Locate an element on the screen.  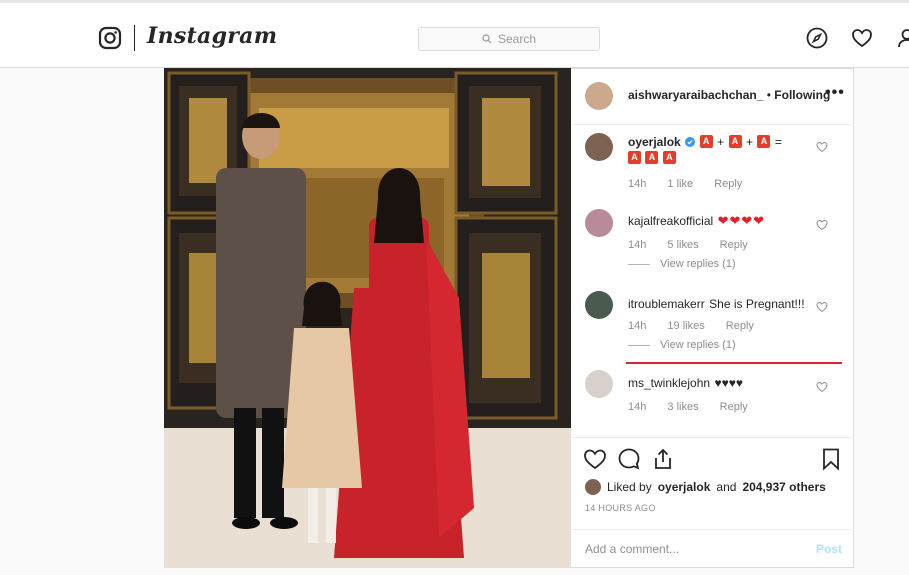
logo-divider is located at coordinates (134, 38).